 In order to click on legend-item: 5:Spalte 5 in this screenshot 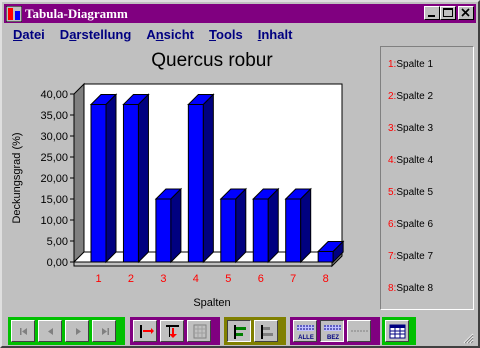, I will do `click(410, 192)`.